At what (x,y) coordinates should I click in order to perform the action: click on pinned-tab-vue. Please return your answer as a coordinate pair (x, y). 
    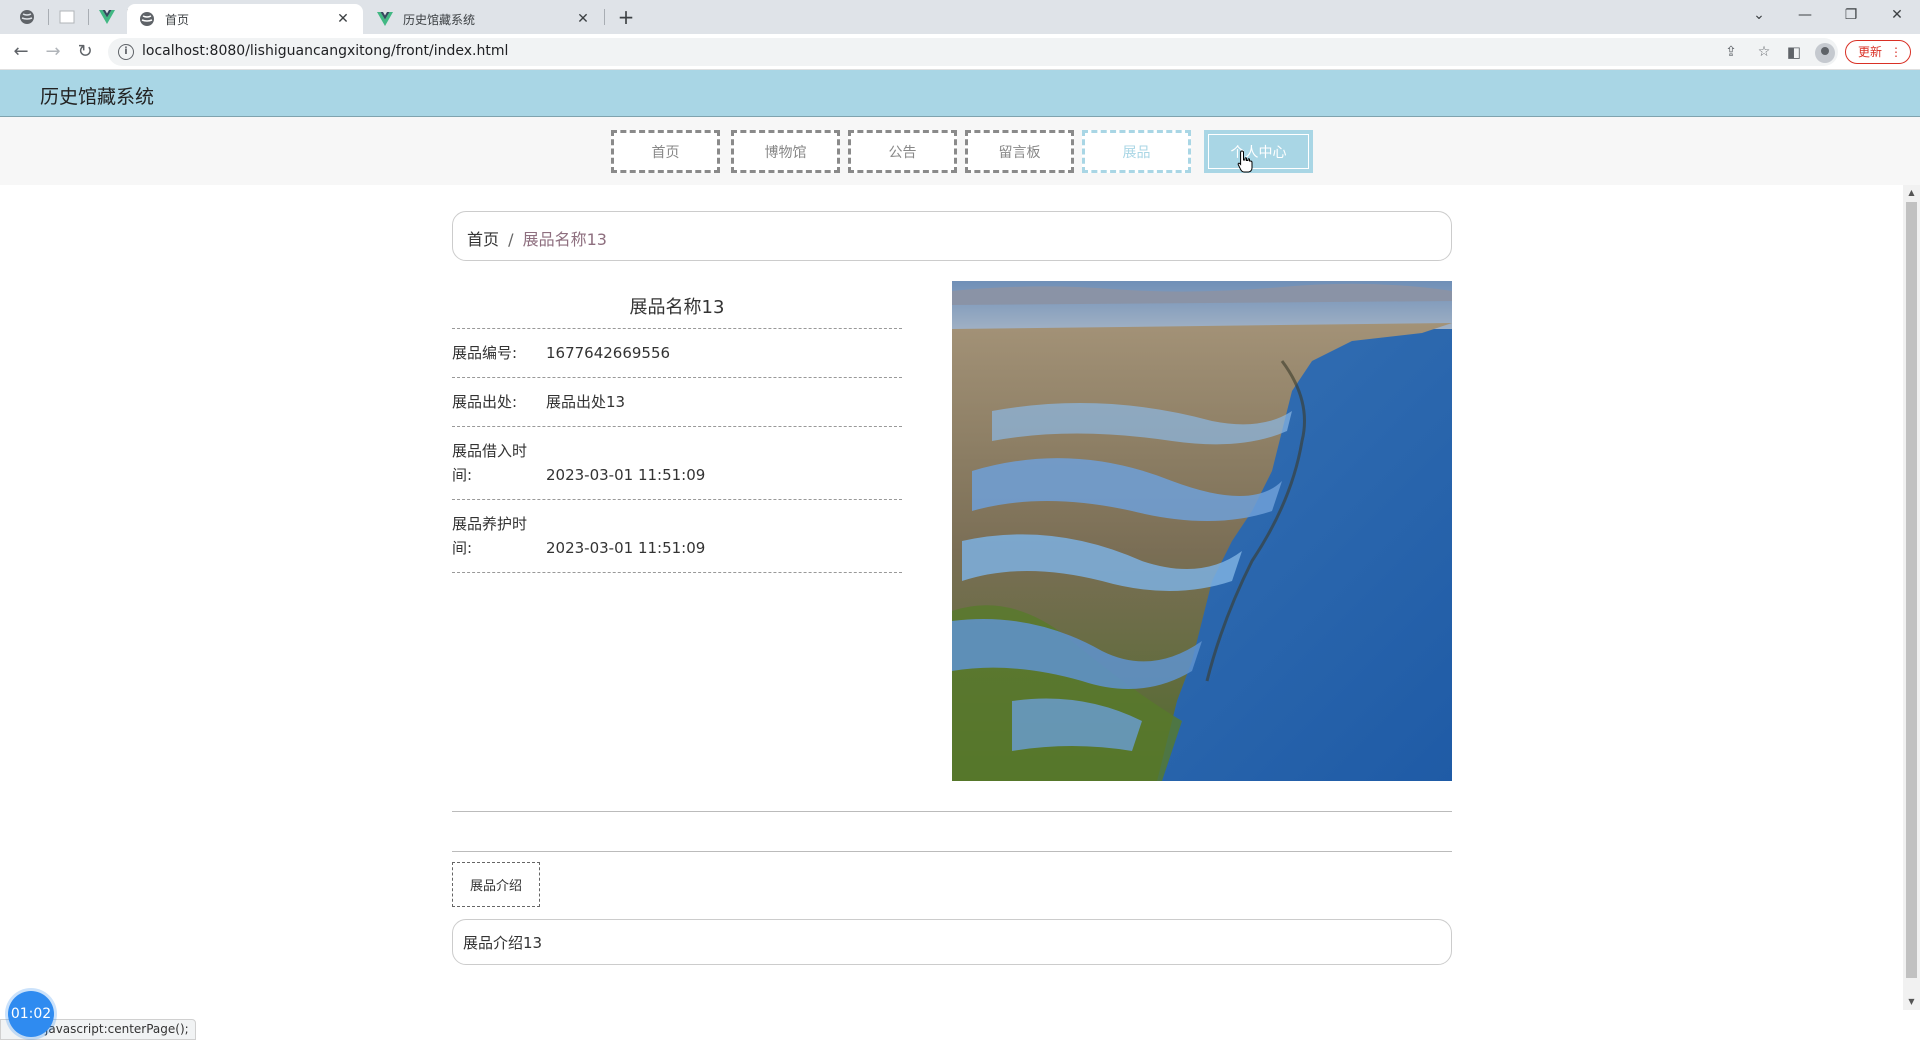
    Looking at the image, I should click on (107, 17).